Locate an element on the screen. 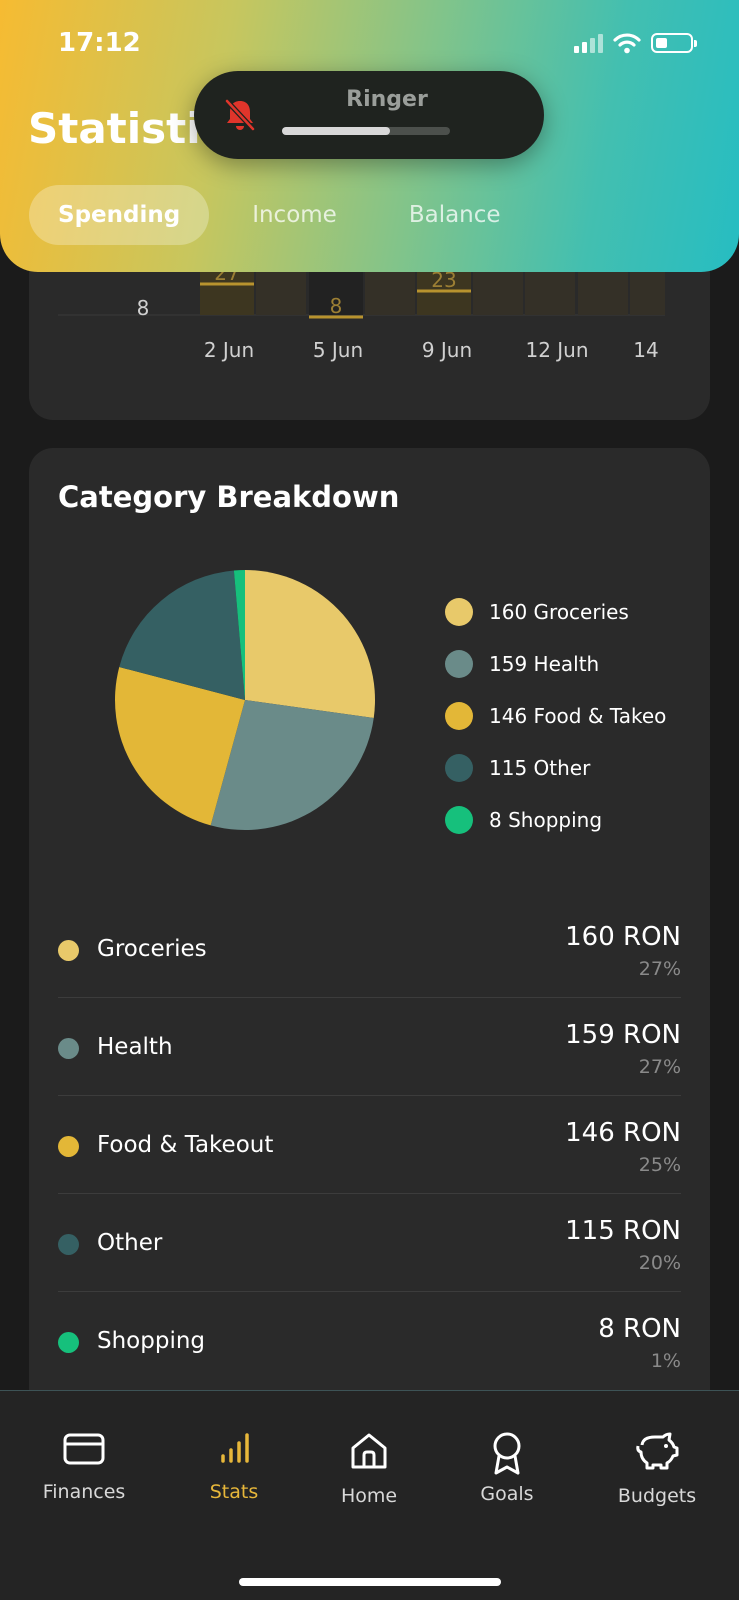 The image size is (739, 1600). category-pie-chart is located at coordinates (245, 700).